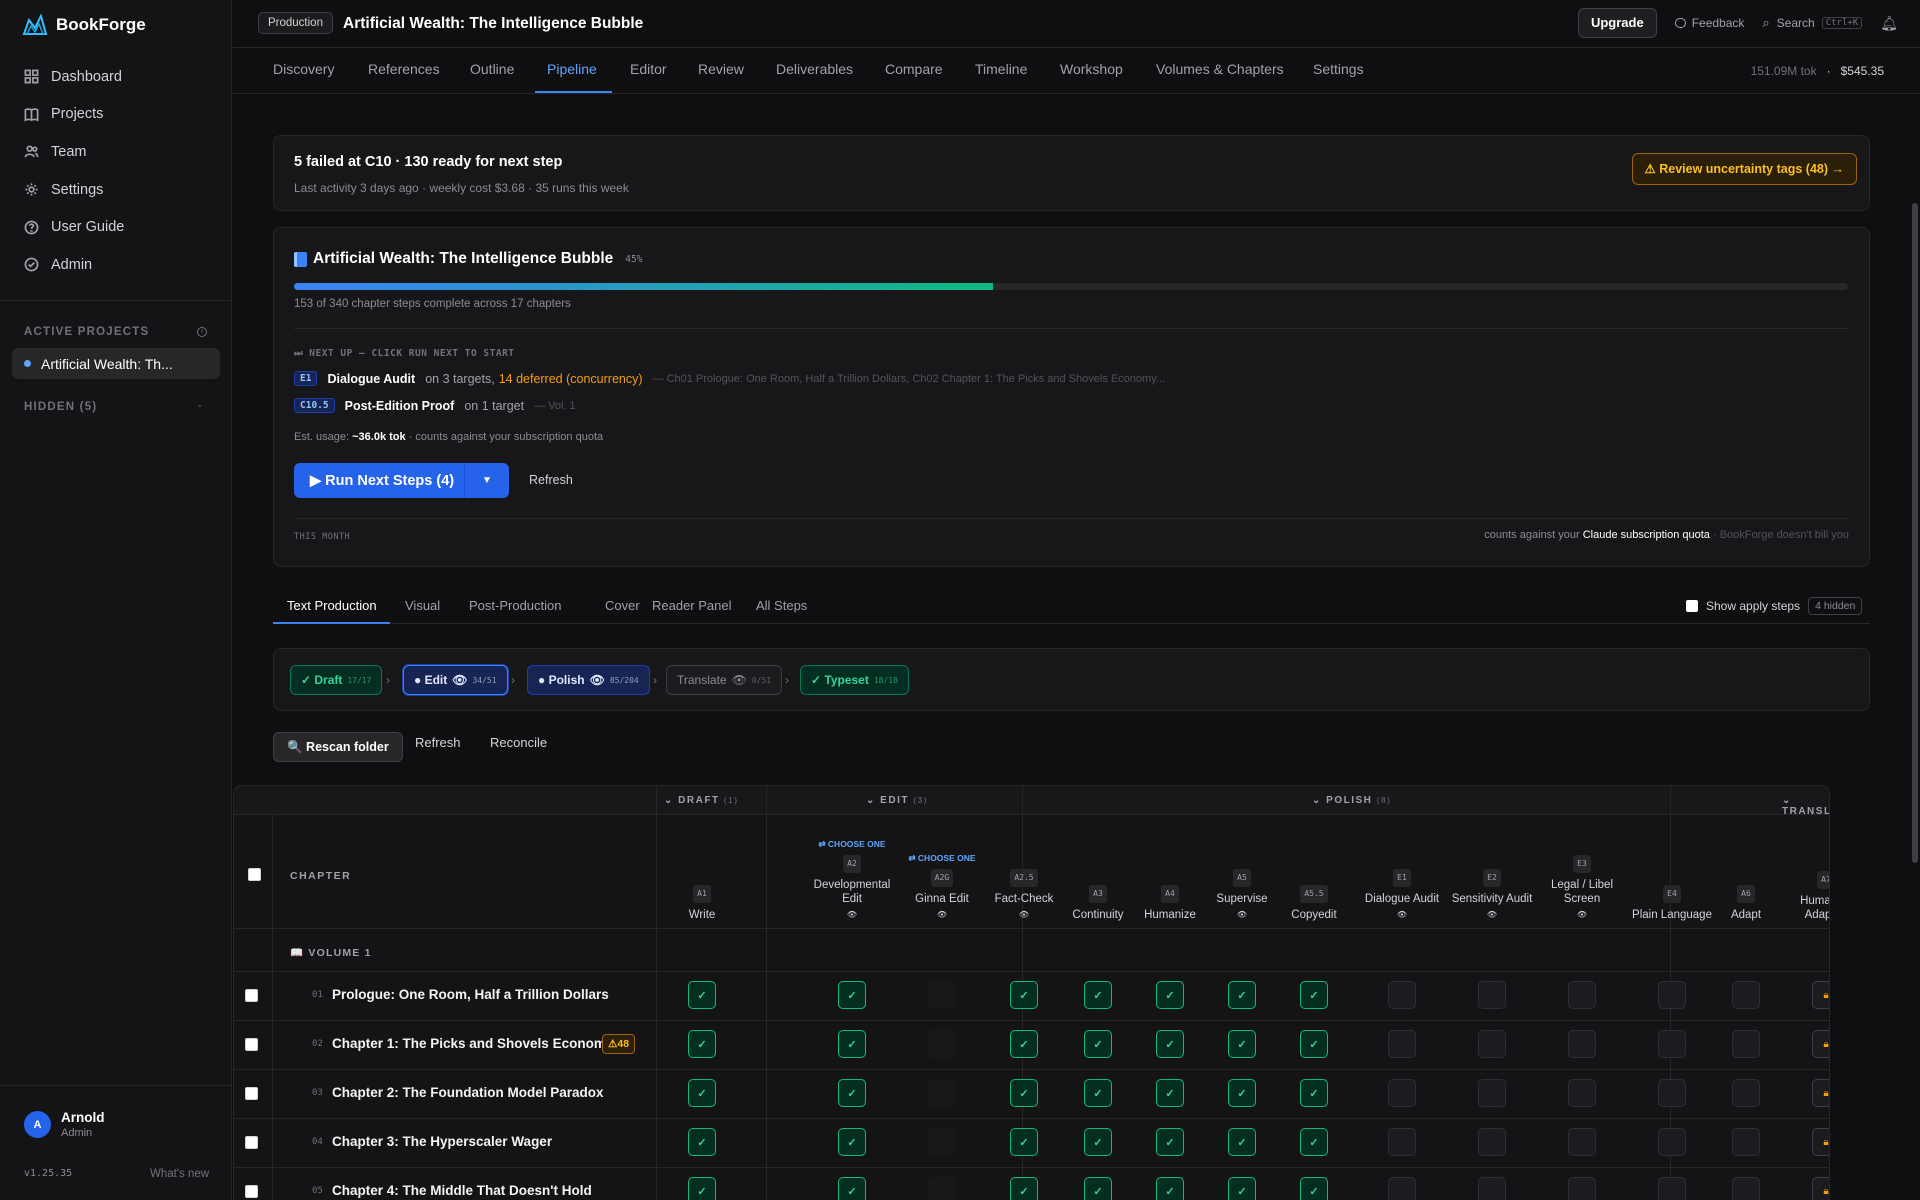  Describe the element at coordinates (116, 265) in the screenshot. I see `sidebar-item-admin: Admin` at that location.